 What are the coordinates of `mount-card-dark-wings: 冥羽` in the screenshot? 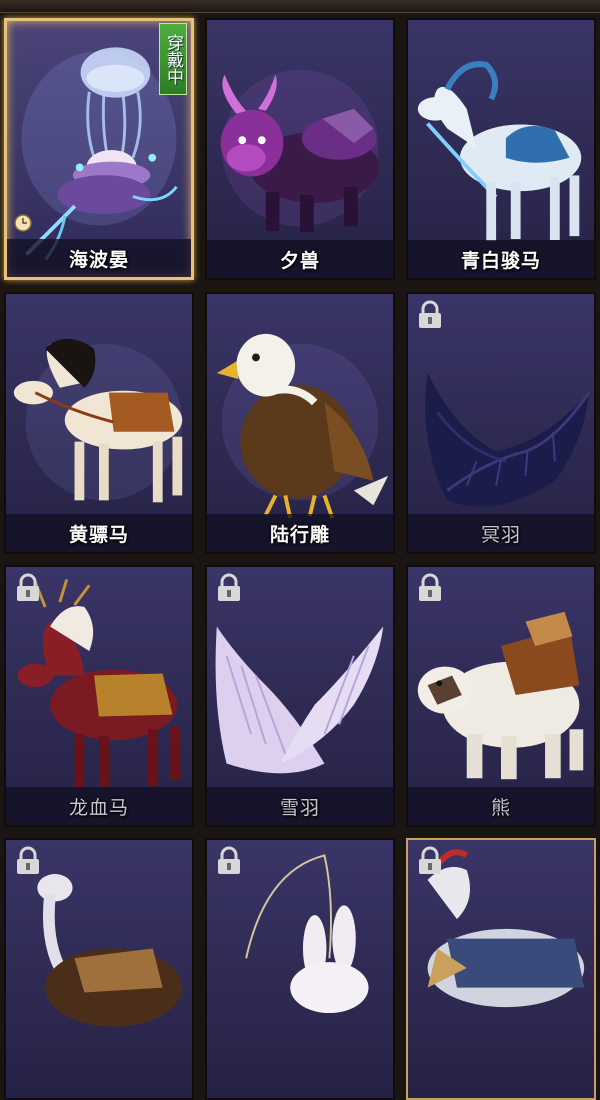 It's located at (501, 423).